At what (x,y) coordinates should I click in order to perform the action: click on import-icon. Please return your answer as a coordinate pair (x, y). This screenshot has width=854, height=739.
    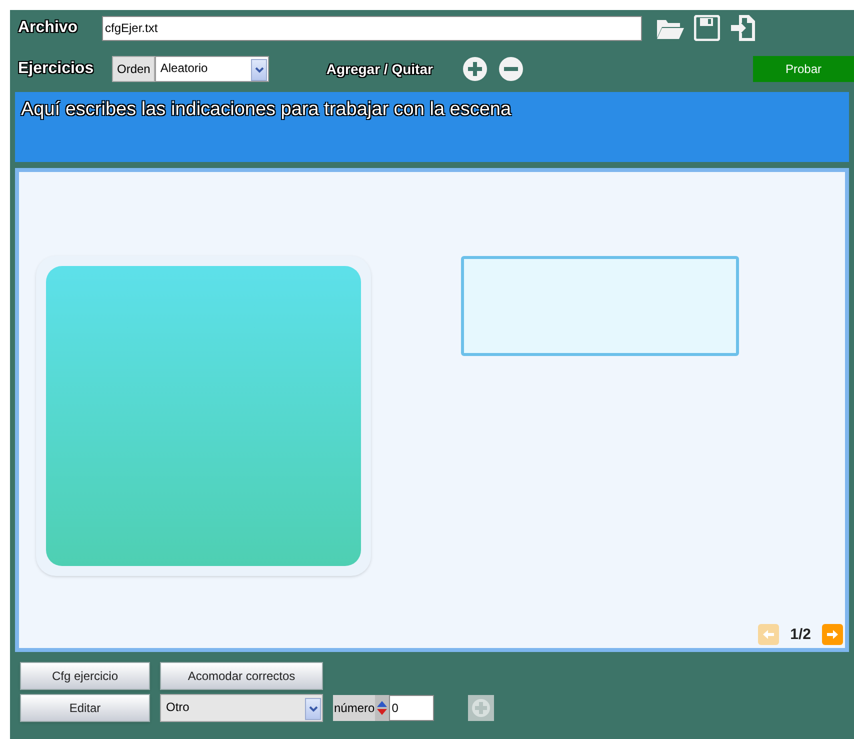
    Looking at the image, I should click on (743, 28).